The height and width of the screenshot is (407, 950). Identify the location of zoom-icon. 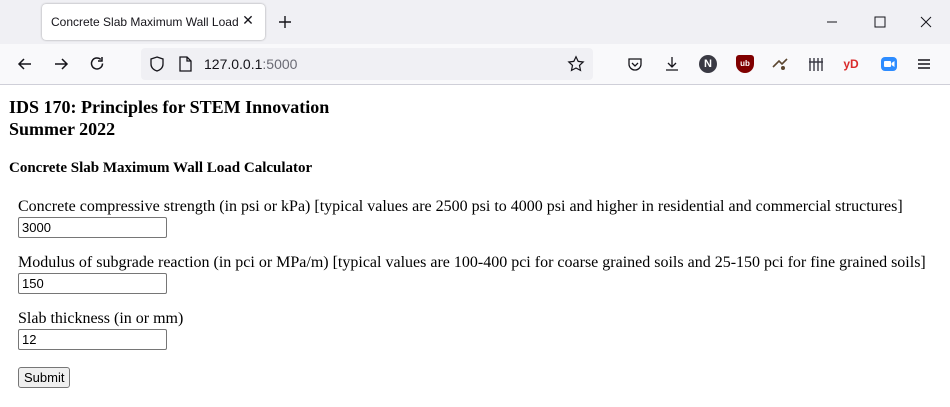
(889, 64).